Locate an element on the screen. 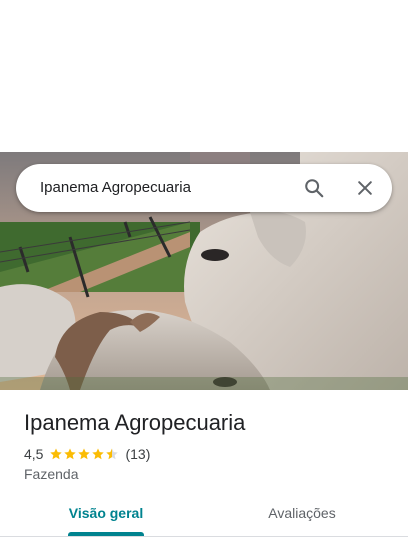  search-bar: Ipanema Agropecuaria is located at coordinates (204, 188).